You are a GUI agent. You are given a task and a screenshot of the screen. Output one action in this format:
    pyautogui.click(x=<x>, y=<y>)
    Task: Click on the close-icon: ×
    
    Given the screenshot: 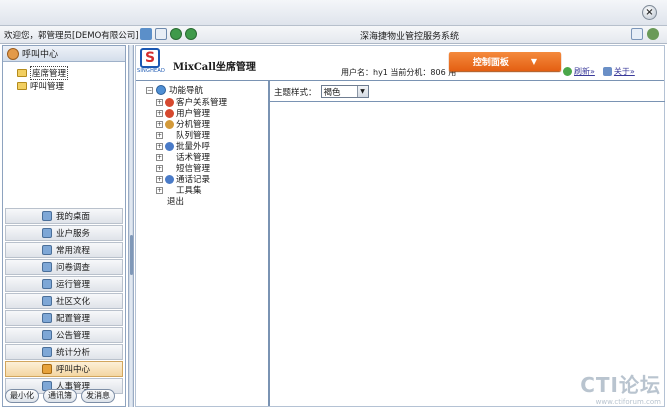 What is the action you would take?
    pyautogui.click(x=649, y=12)
    